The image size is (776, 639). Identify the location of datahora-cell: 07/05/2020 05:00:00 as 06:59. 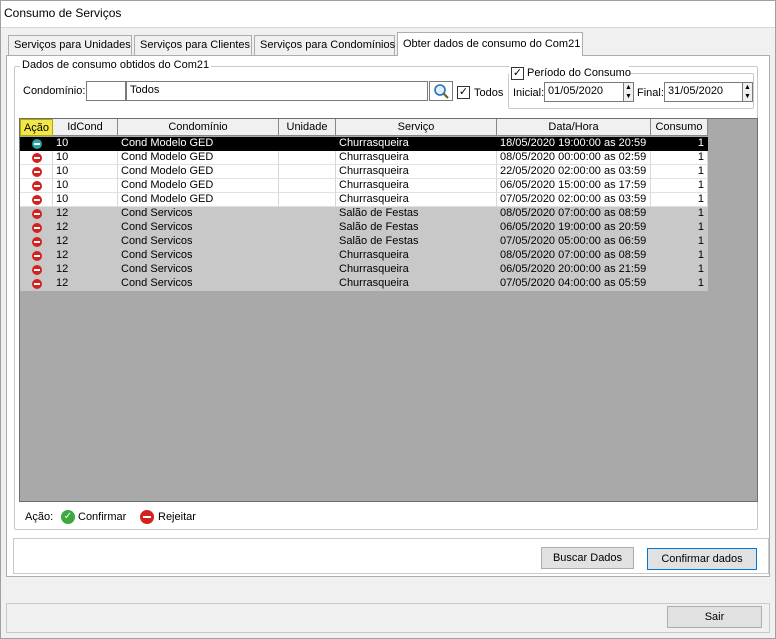
(574, 242).